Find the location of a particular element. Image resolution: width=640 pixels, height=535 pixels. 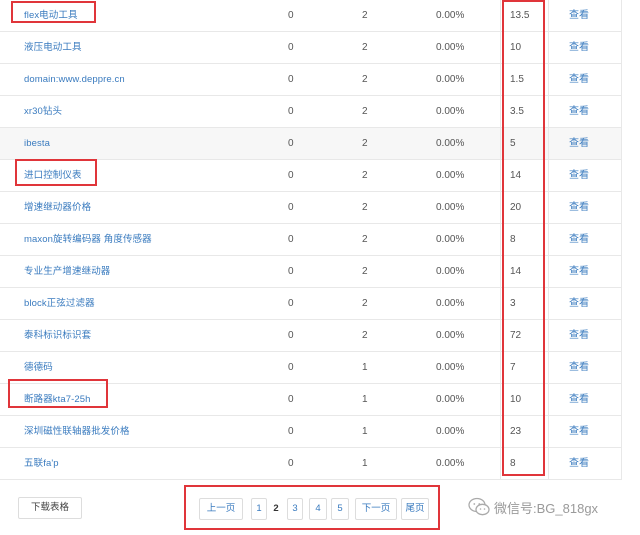

table-row: 进口控制仪表 0 2 0.00% 14 查看 is located at coordinates (311, 176).